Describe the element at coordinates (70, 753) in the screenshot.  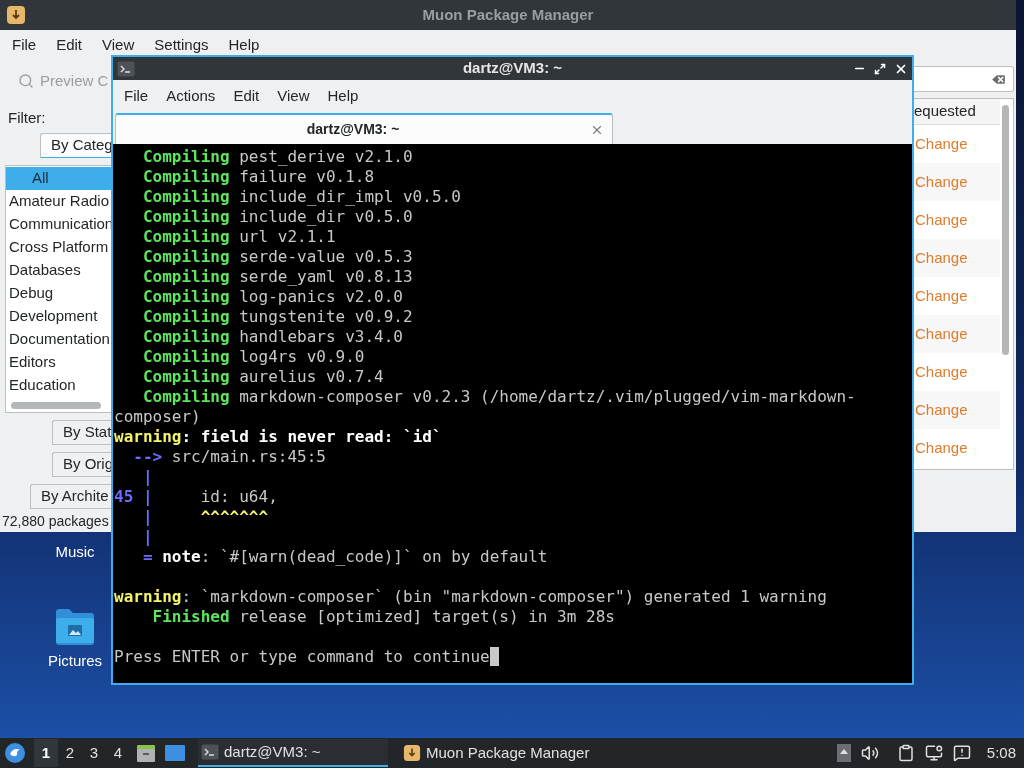
I see `workspace-button: 2` at that location.